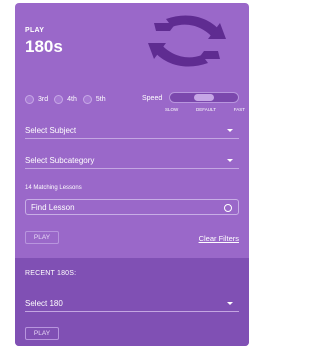  I want to click on speed-stop-fast: FAST, so click(239, 109).